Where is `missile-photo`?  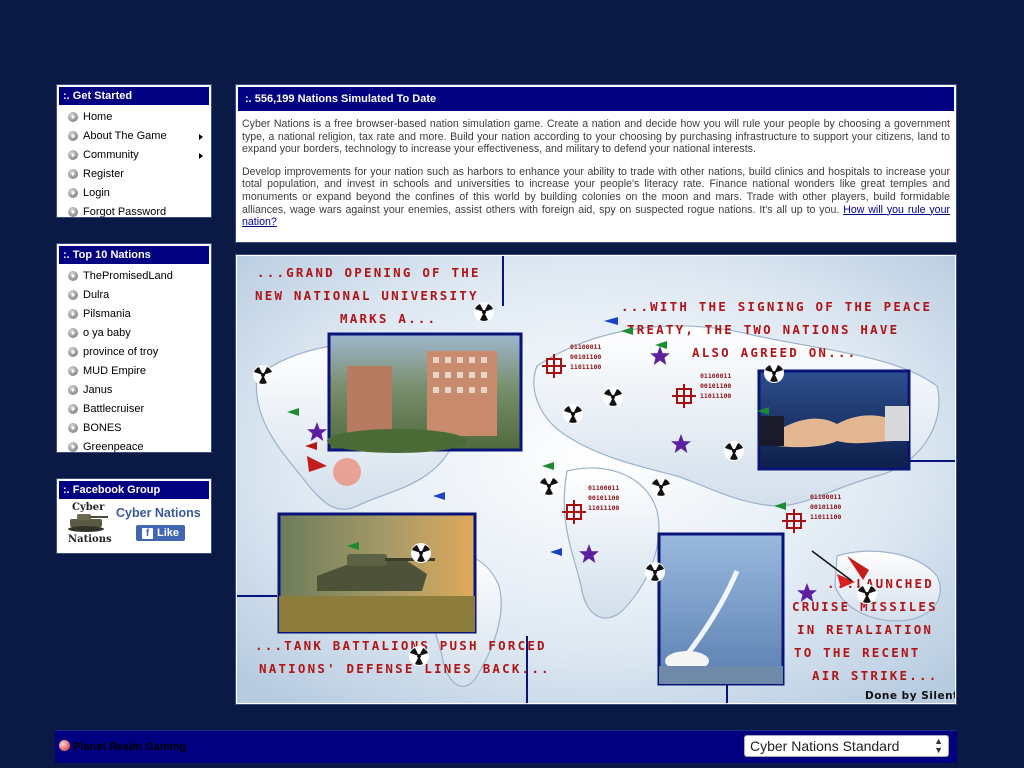
missile-photo is located at coordinates (721, 609).